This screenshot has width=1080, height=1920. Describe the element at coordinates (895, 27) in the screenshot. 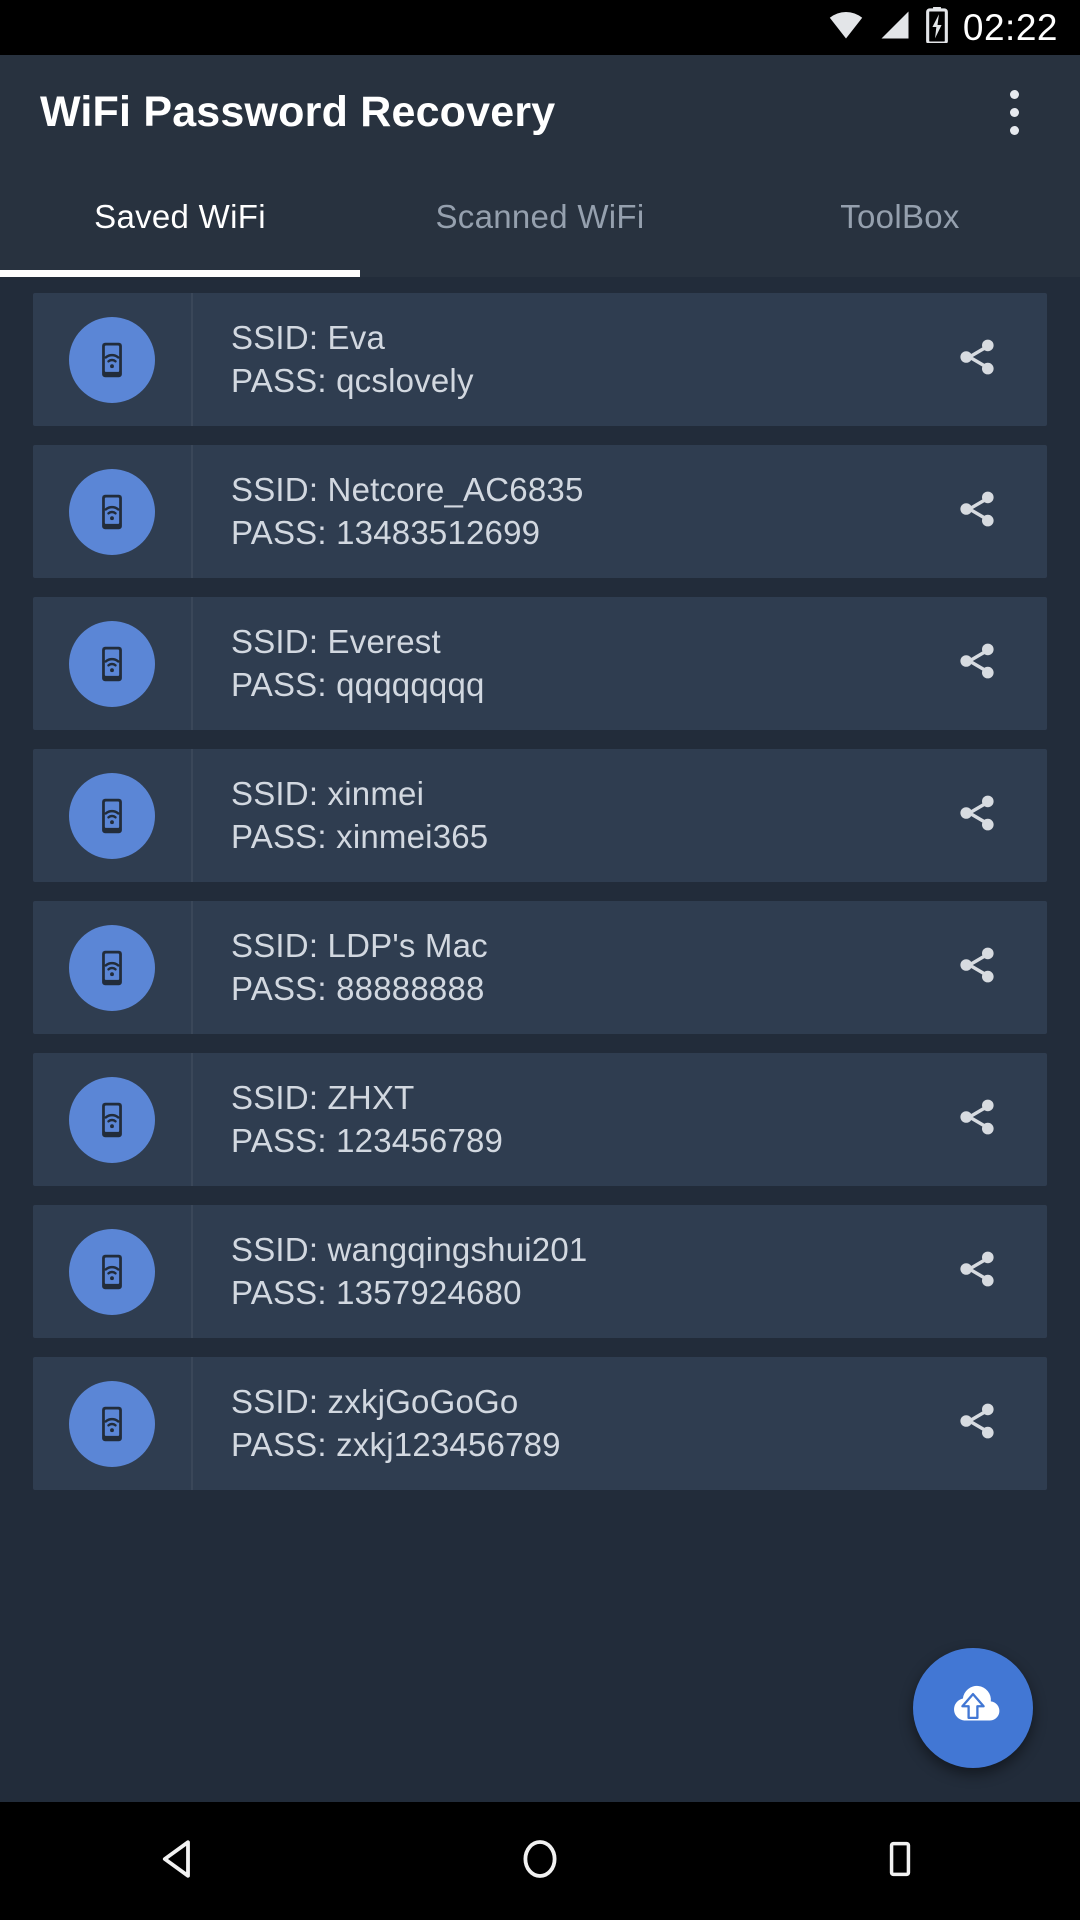

I see `cellular-signal-icon` at that location.